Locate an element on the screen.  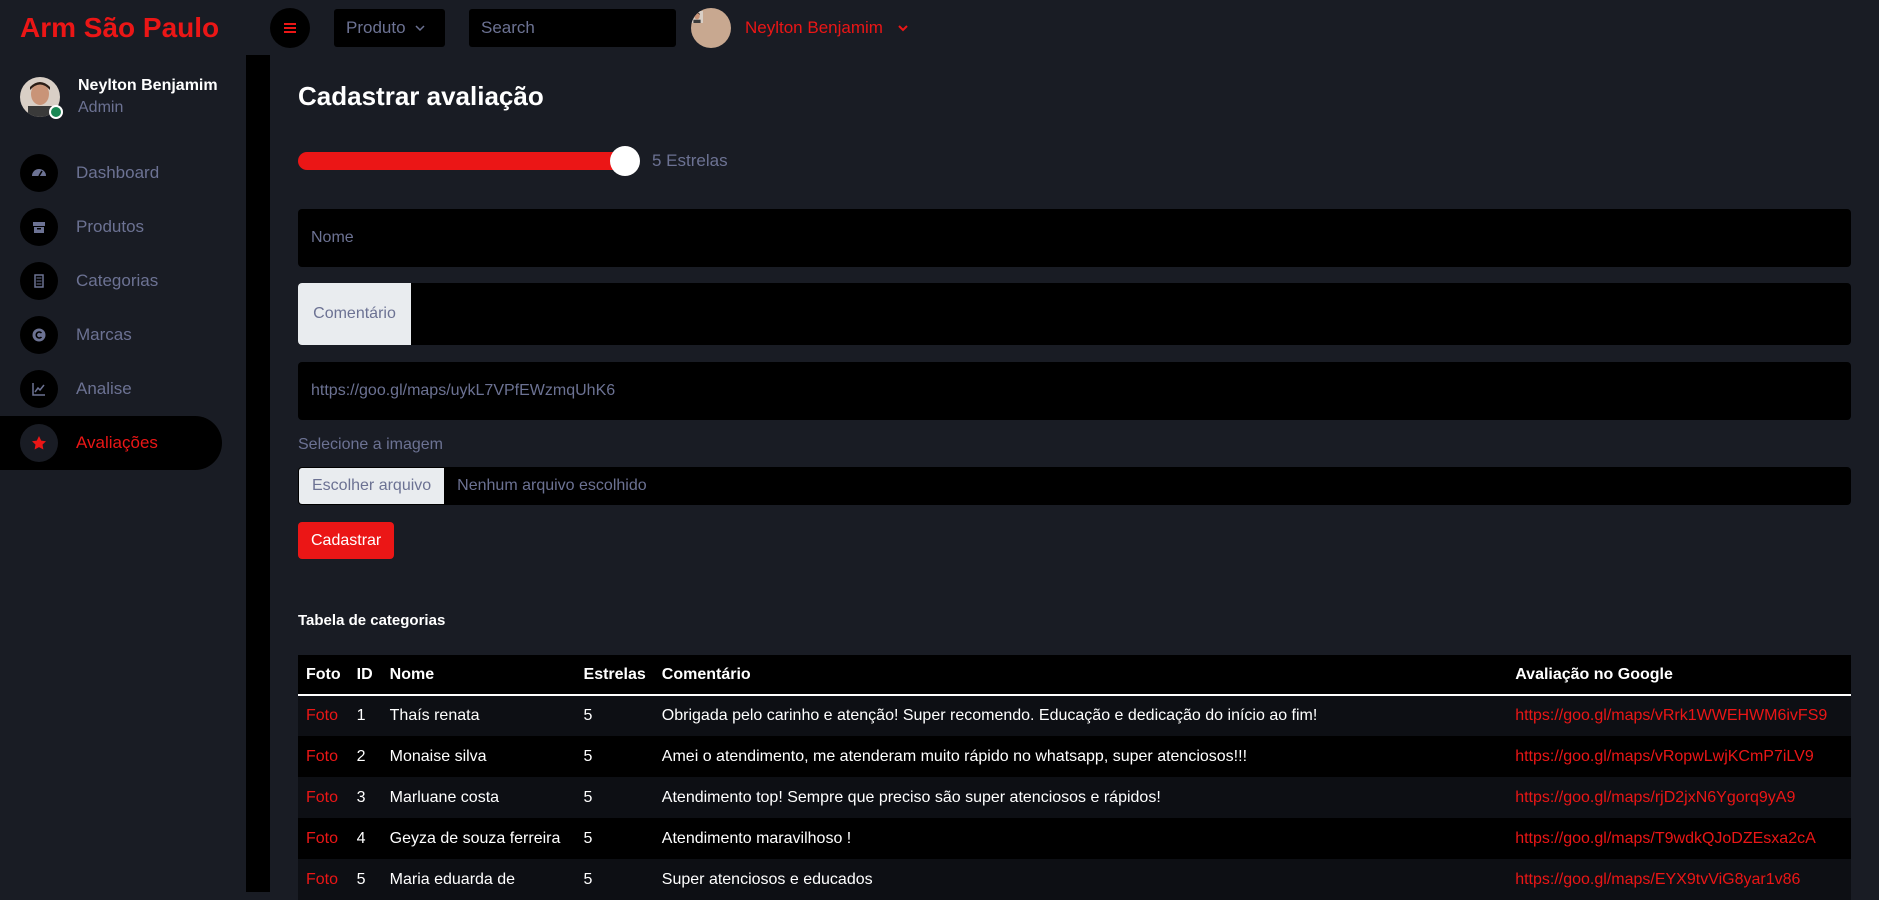
sidebar-item-label: Dashboard is located at coordinates (118, 172).